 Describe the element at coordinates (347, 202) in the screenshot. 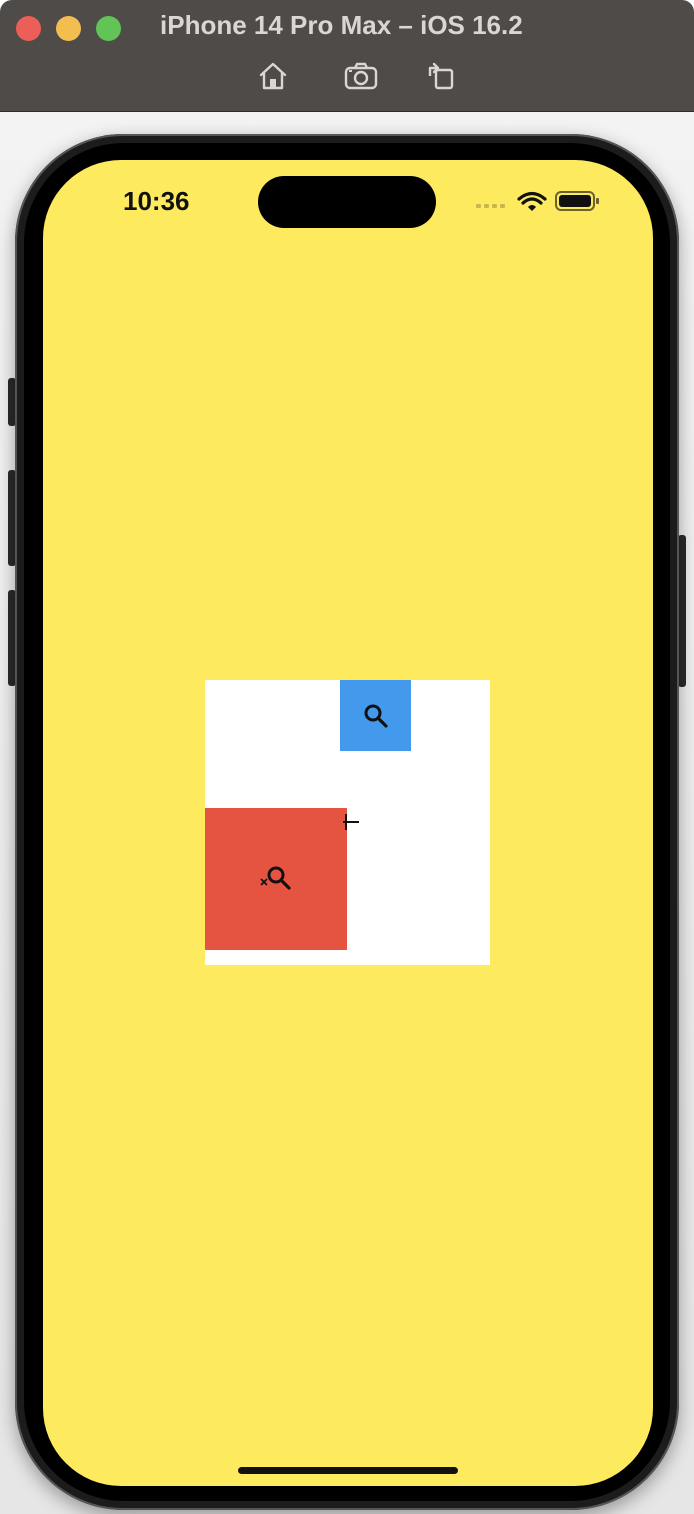

I see `dynamic-island` at that location.